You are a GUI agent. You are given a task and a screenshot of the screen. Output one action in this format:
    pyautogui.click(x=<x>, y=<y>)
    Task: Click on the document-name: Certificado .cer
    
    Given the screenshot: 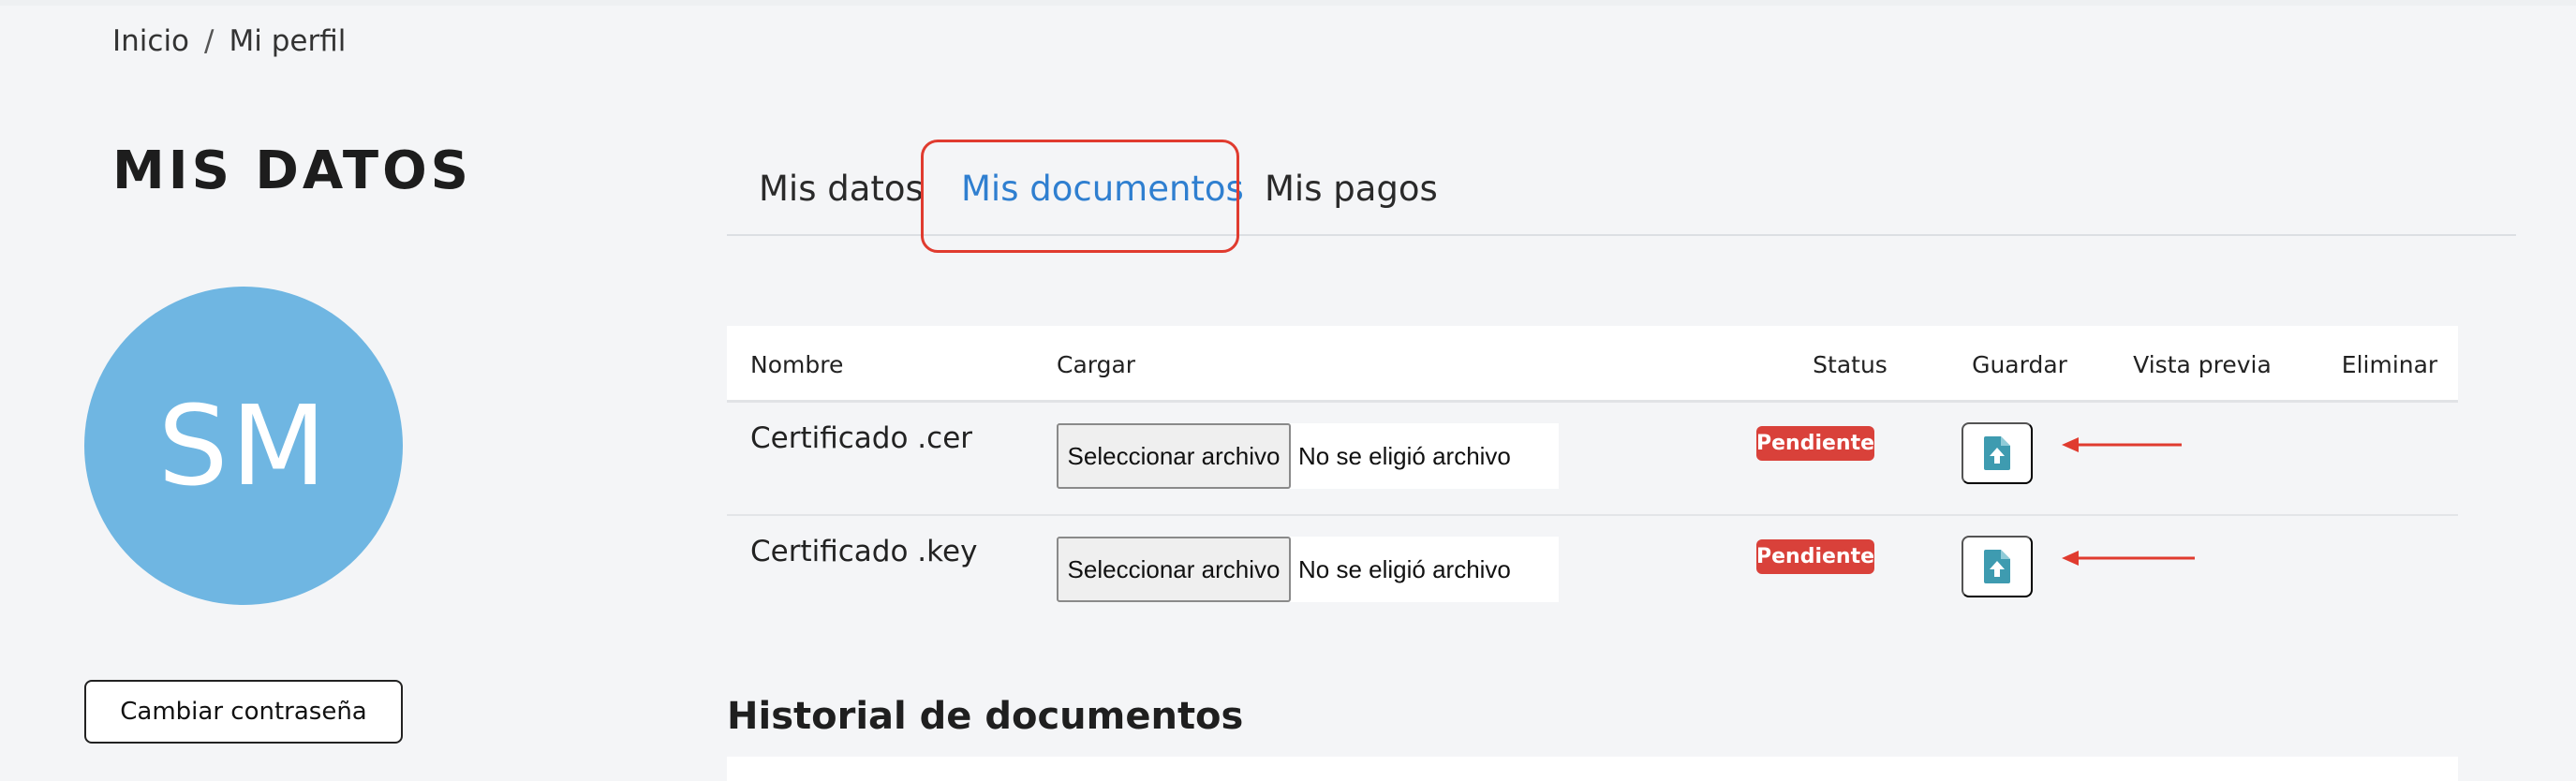 What is the action you would take?
    pyautogui.click(x=861, y=438)
    